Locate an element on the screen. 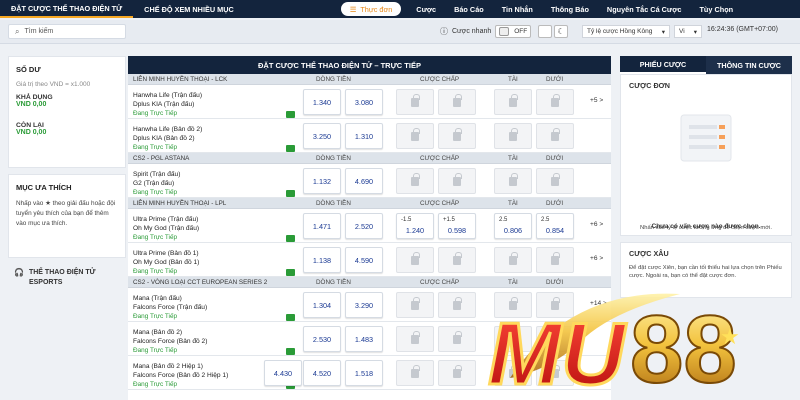  odds-button: 3.290 is located at coordinates (364, 305).